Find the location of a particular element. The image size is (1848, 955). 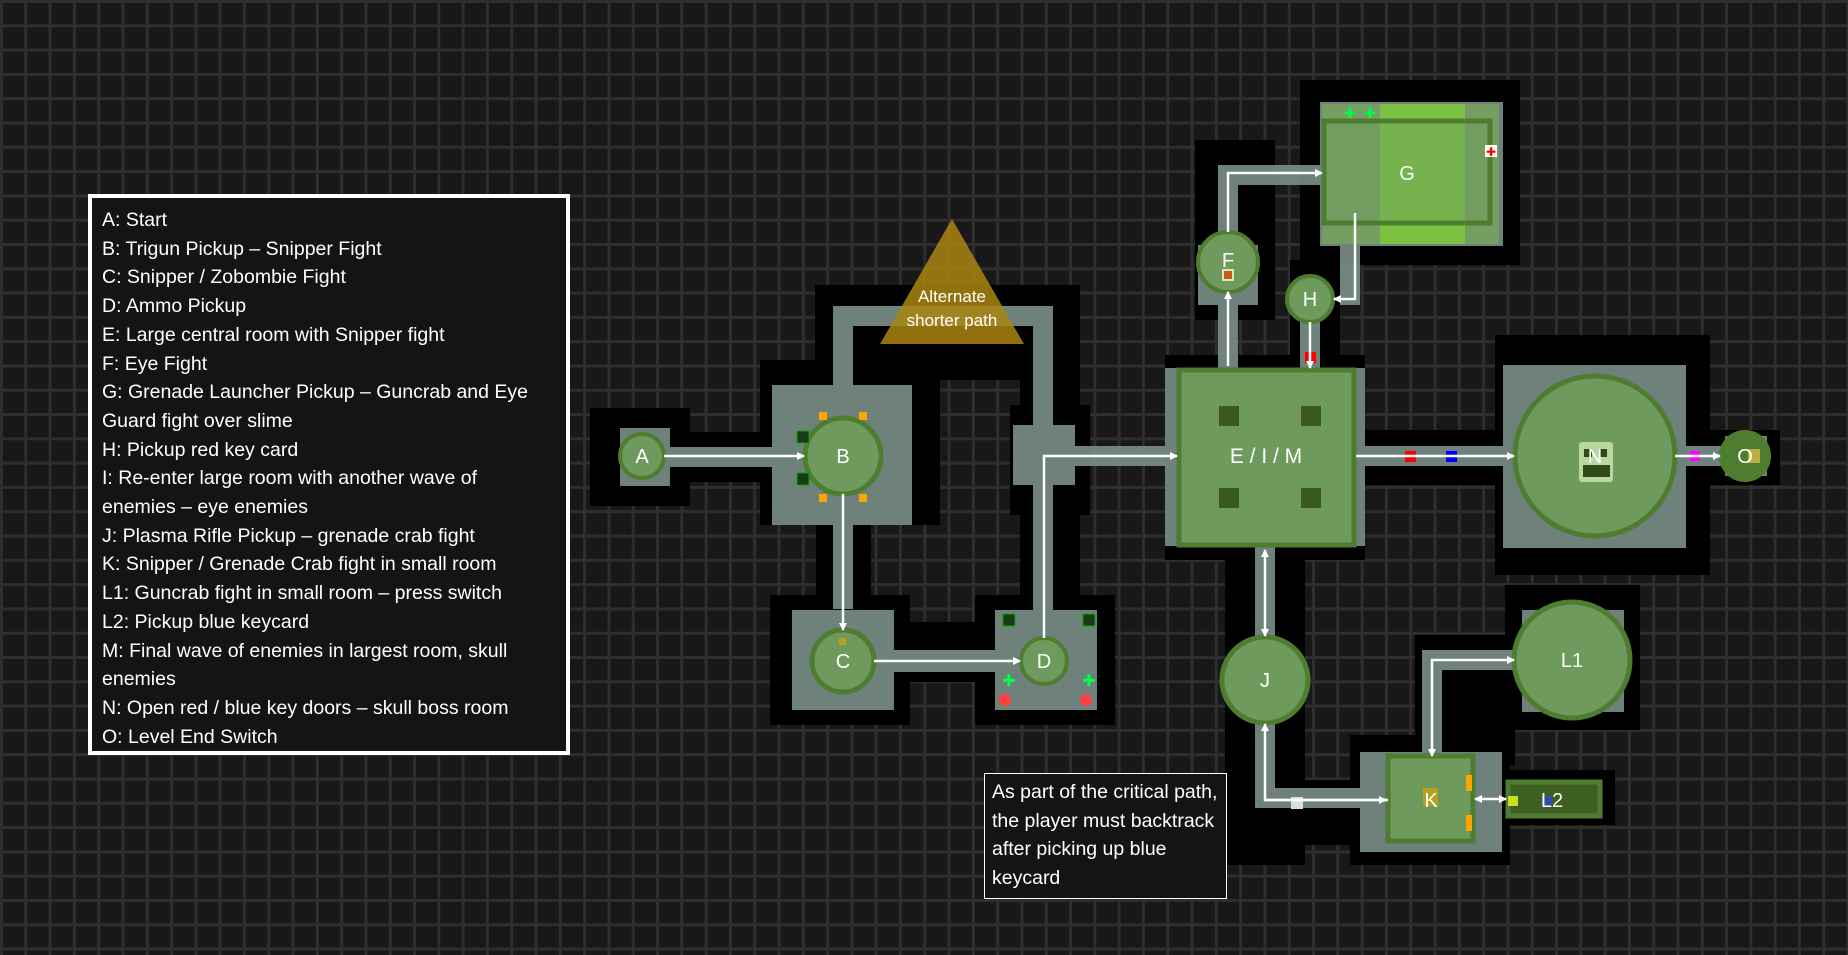

legend-entry: C: Snipper / Zobombie Fight is located at coordinates (224, 277).